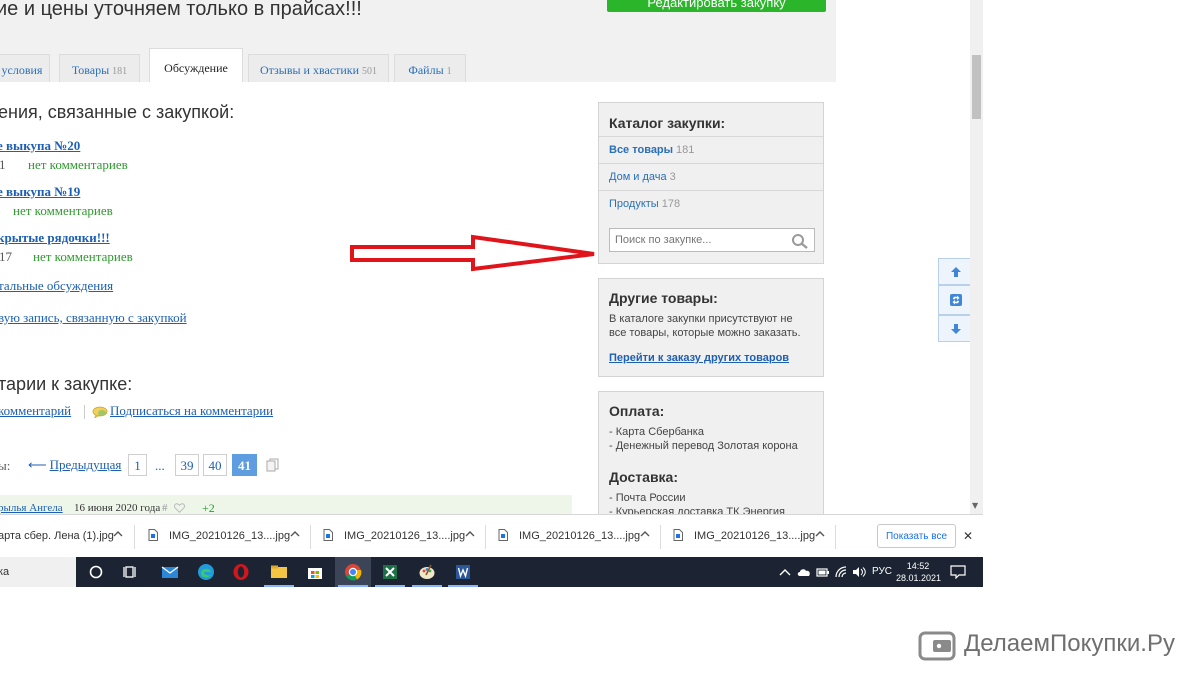  Describe the element at coordinates (37, 464) in the screenshot. I see `arrow-left-icon: ⟵` at that location.